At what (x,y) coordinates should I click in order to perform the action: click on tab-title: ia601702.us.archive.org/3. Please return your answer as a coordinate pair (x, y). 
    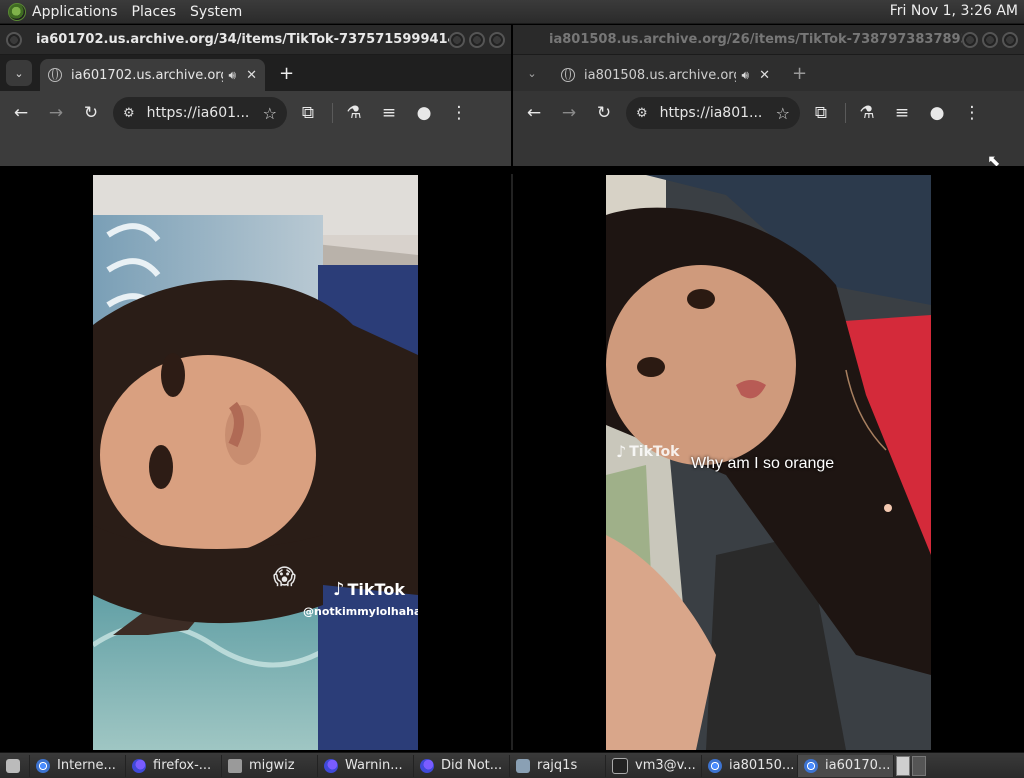
    Looking at the image, I should click on (147, 75).